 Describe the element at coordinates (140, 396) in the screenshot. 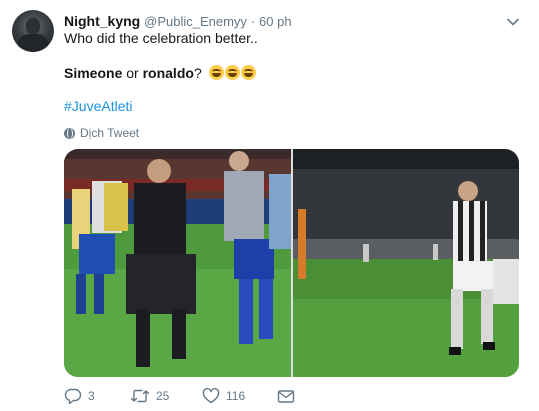

I see `retweet-icon` at that location.